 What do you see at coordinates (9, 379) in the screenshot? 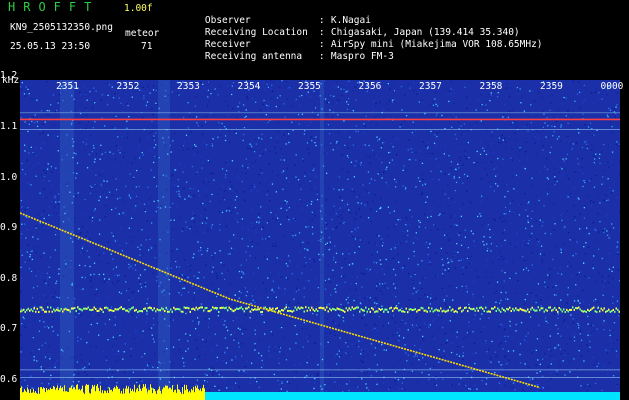
I see `y-tick-label: 0.6` at bounding box center [9, 379].